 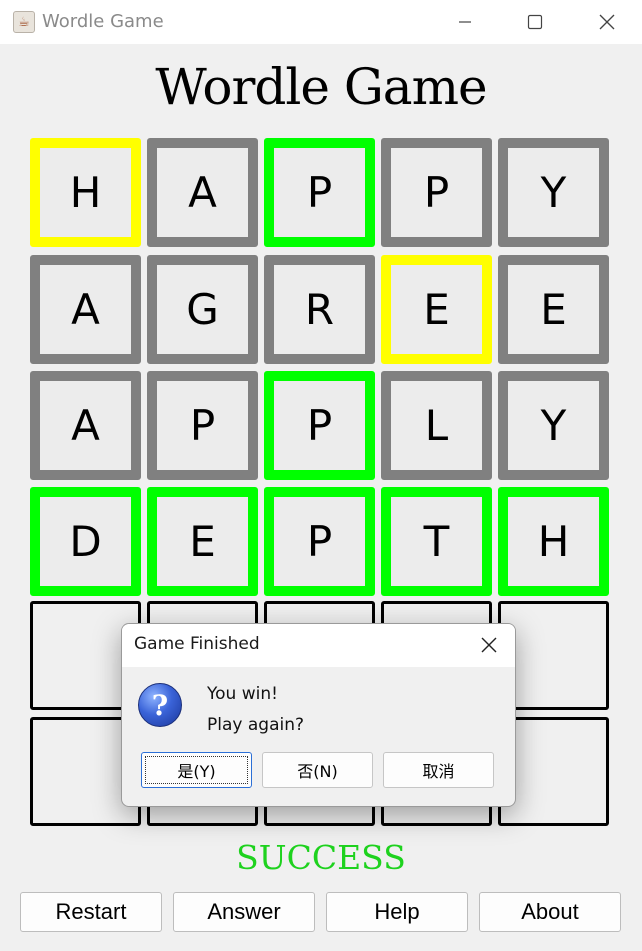 I want to click on focus-ring, so click(x=196, y=770).